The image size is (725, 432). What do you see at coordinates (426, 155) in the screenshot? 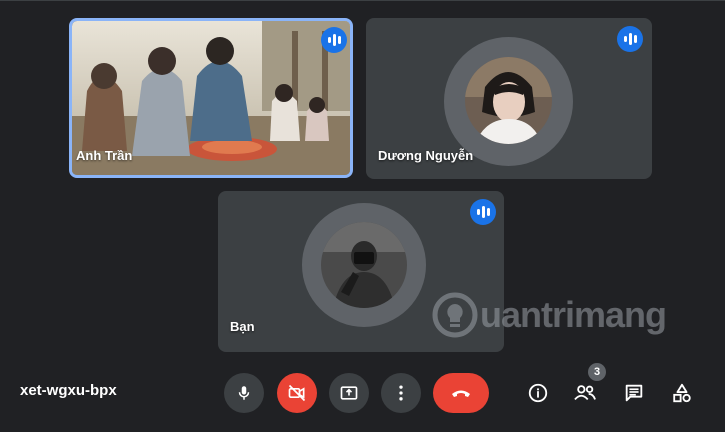
I see `participant-name: Dương Nguyễn` at bounding box center [426, 155].